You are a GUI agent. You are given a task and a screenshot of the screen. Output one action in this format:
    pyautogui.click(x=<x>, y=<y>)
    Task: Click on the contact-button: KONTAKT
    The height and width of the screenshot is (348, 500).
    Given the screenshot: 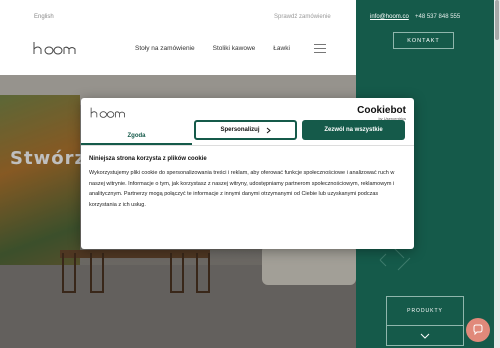 What is the action you would take?
    pyautogui.click(x=423, y=40)
    